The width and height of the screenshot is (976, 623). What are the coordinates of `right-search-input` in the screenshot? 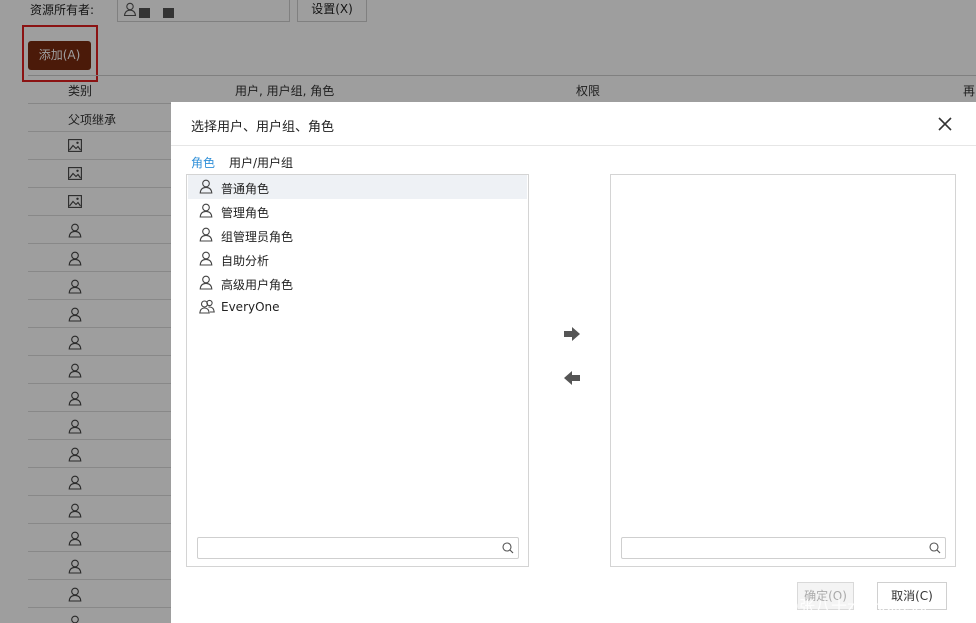 It's located at (783, 548).